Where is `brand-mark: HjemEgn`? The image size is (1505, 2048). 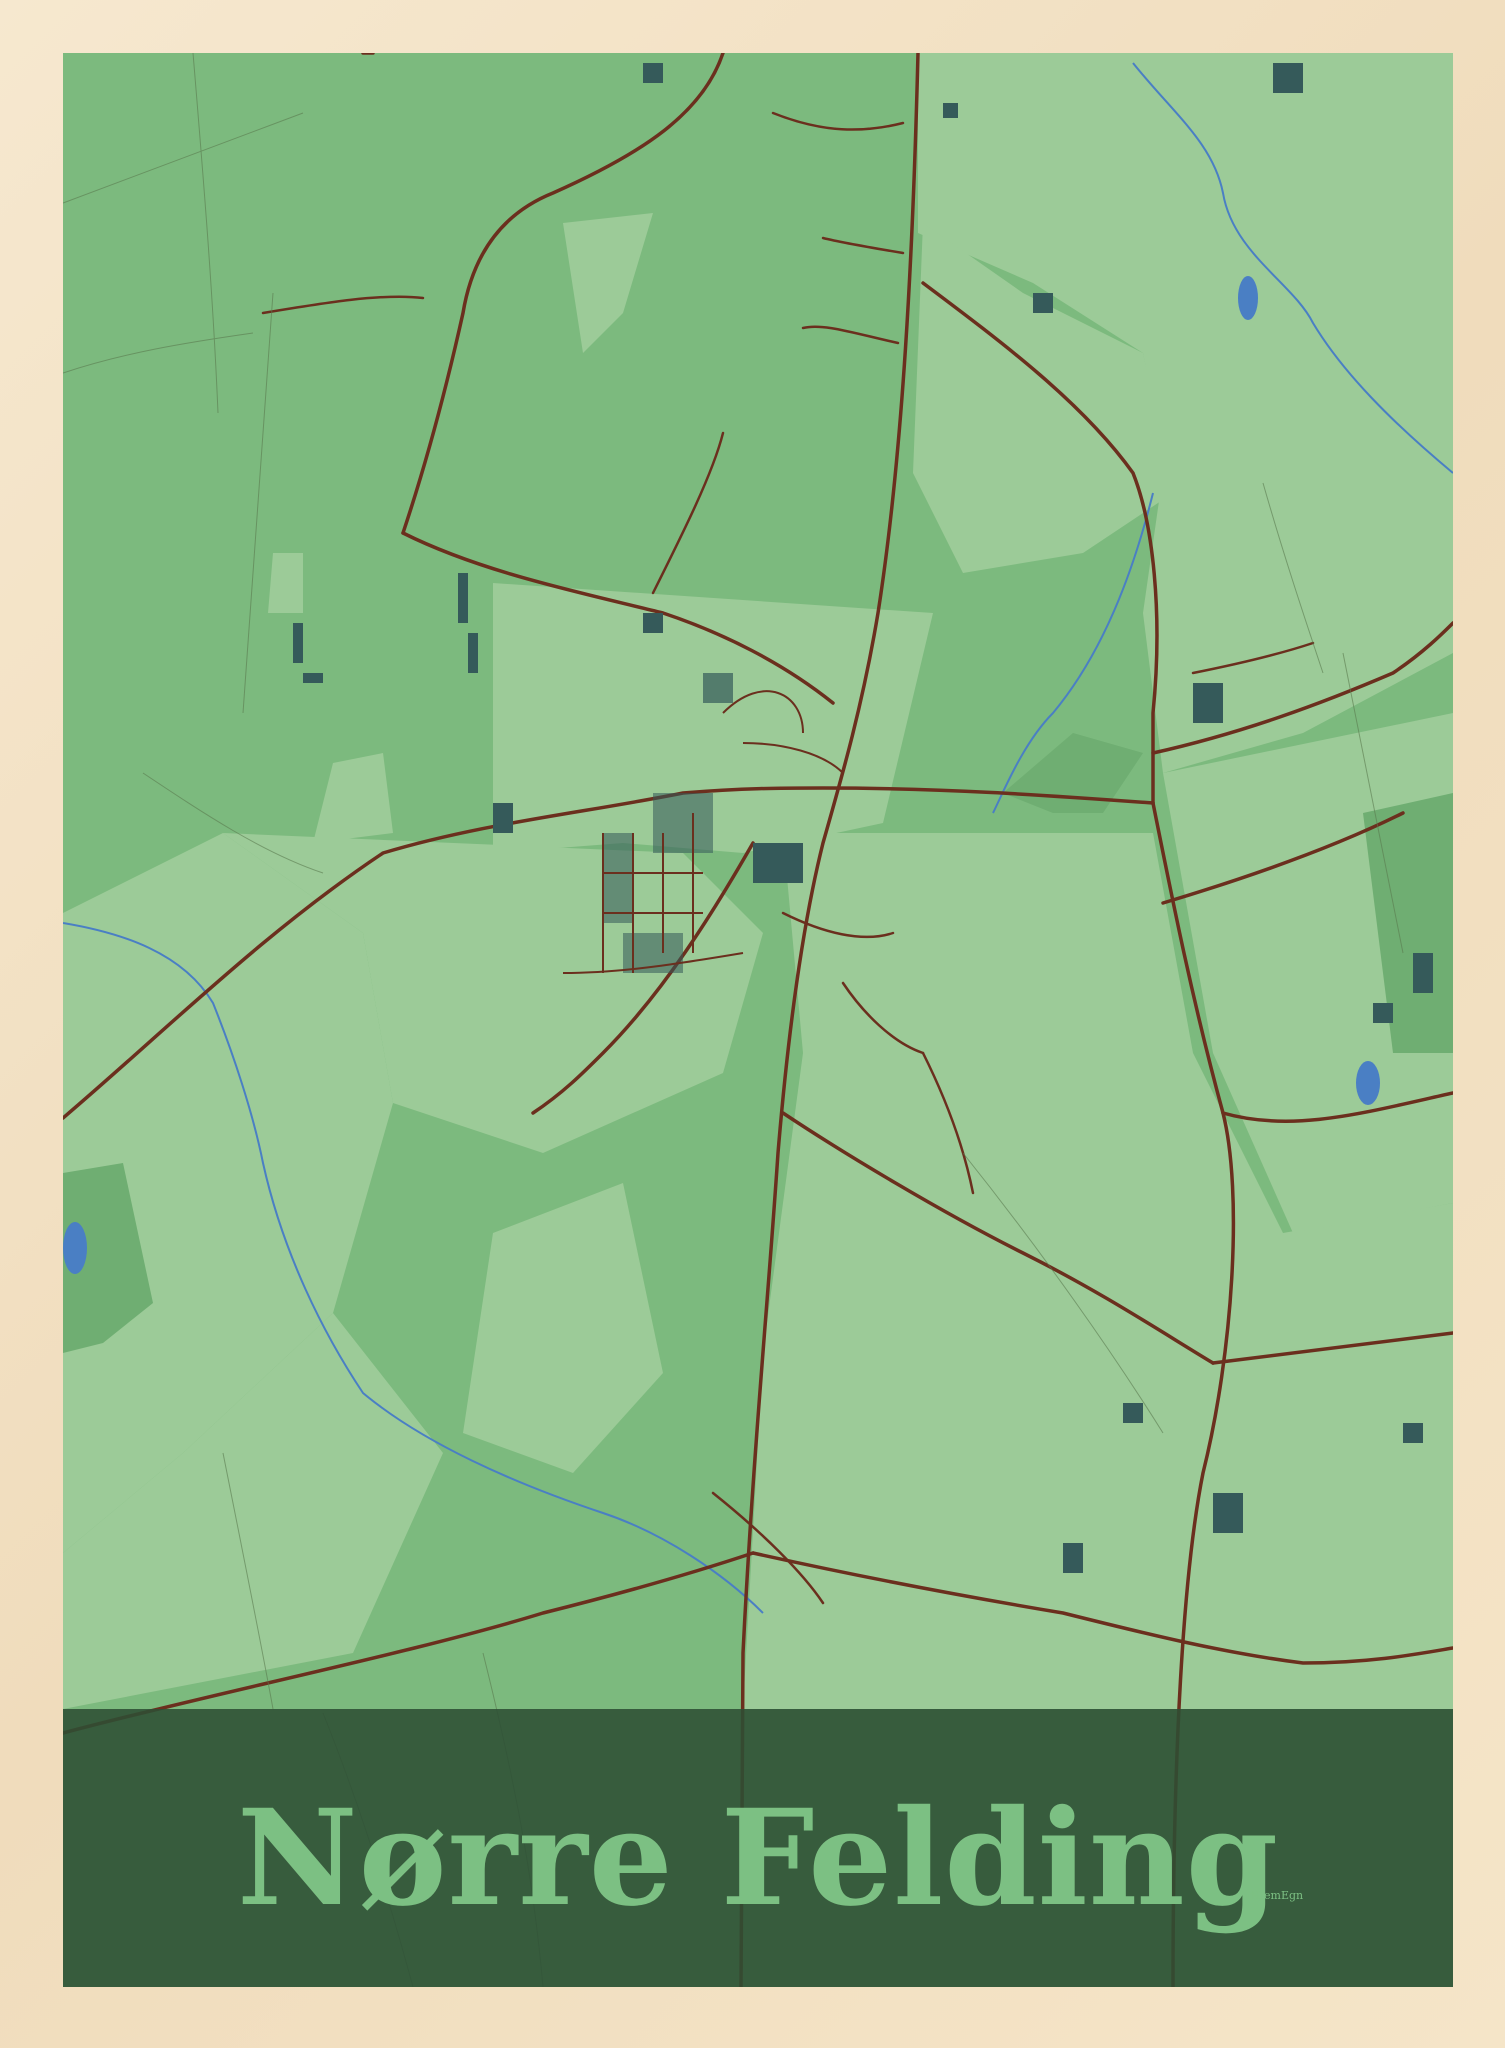 brand-mark: HjemEgn is located at coordinates (1277, 1895).